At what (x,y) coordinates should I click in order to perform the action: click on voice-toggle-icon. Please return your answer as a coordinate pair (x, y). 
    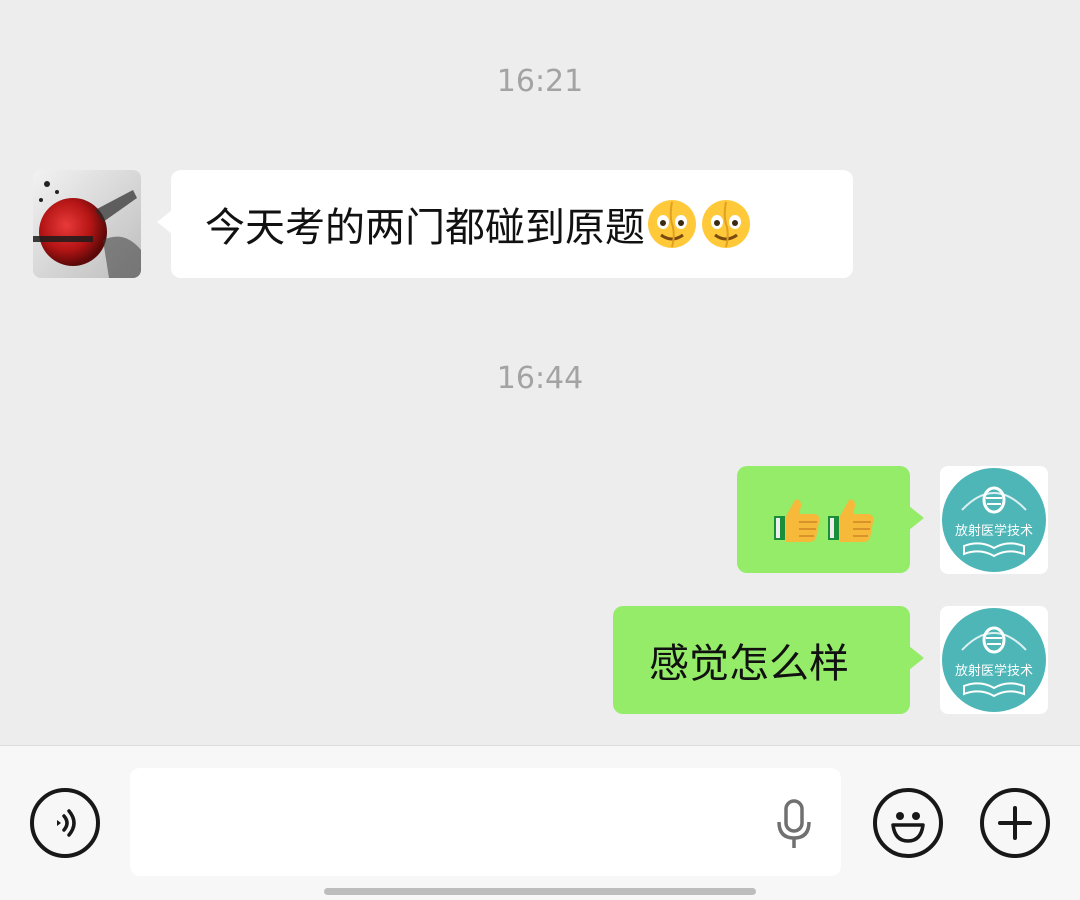
    Looking at the image, I should click on (66, 823).